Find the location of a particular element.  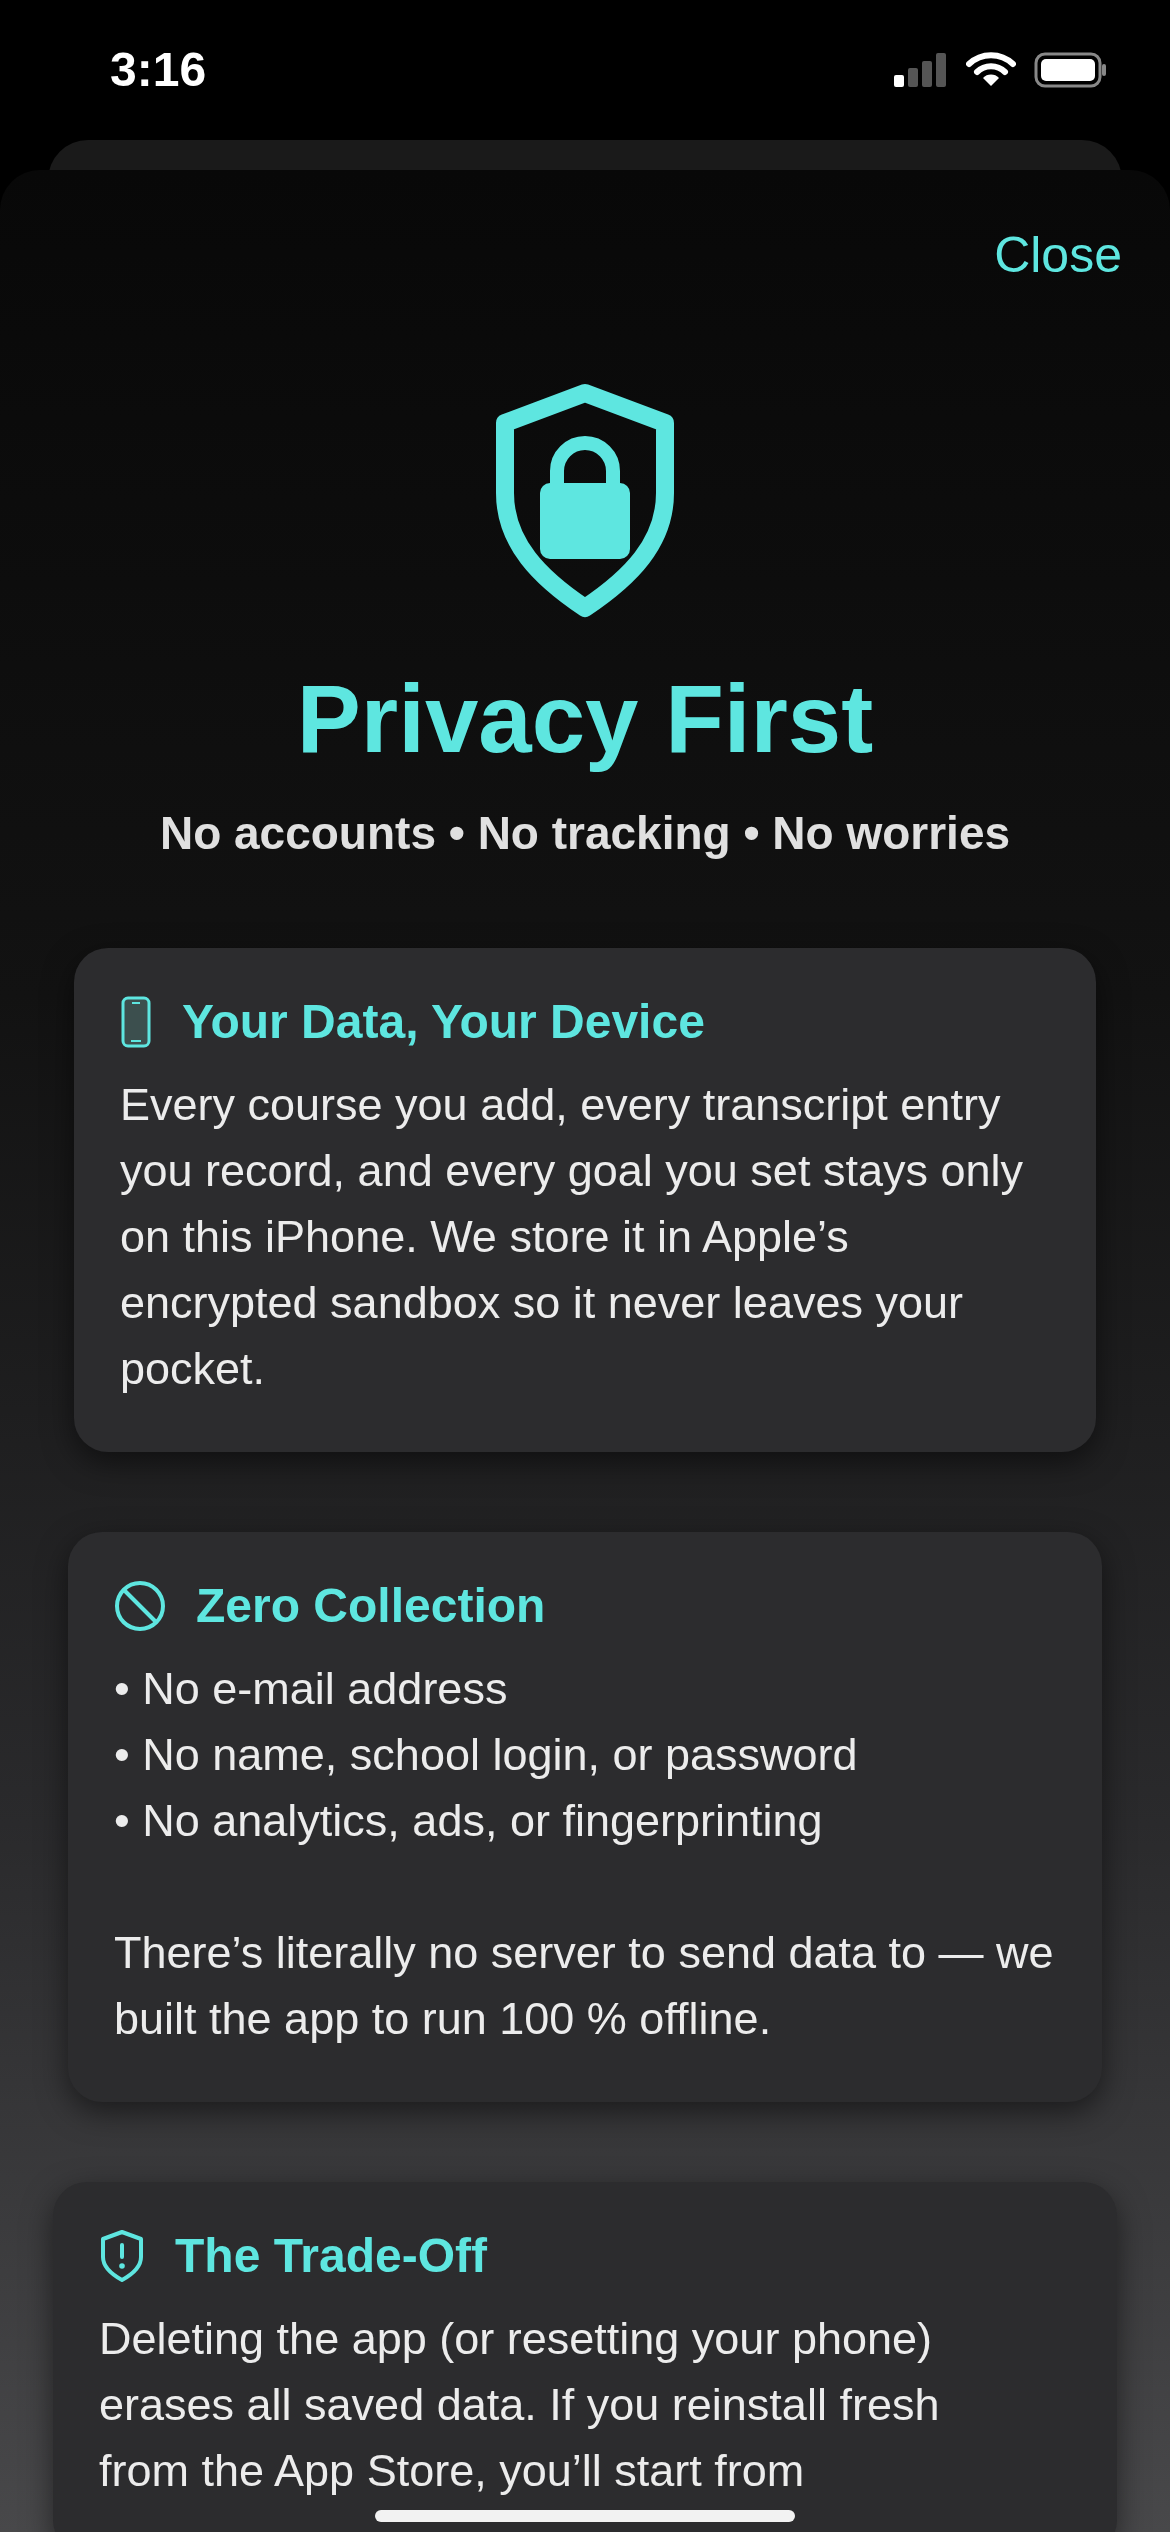

prohibited-icon is located at coordinates (140, 1606).